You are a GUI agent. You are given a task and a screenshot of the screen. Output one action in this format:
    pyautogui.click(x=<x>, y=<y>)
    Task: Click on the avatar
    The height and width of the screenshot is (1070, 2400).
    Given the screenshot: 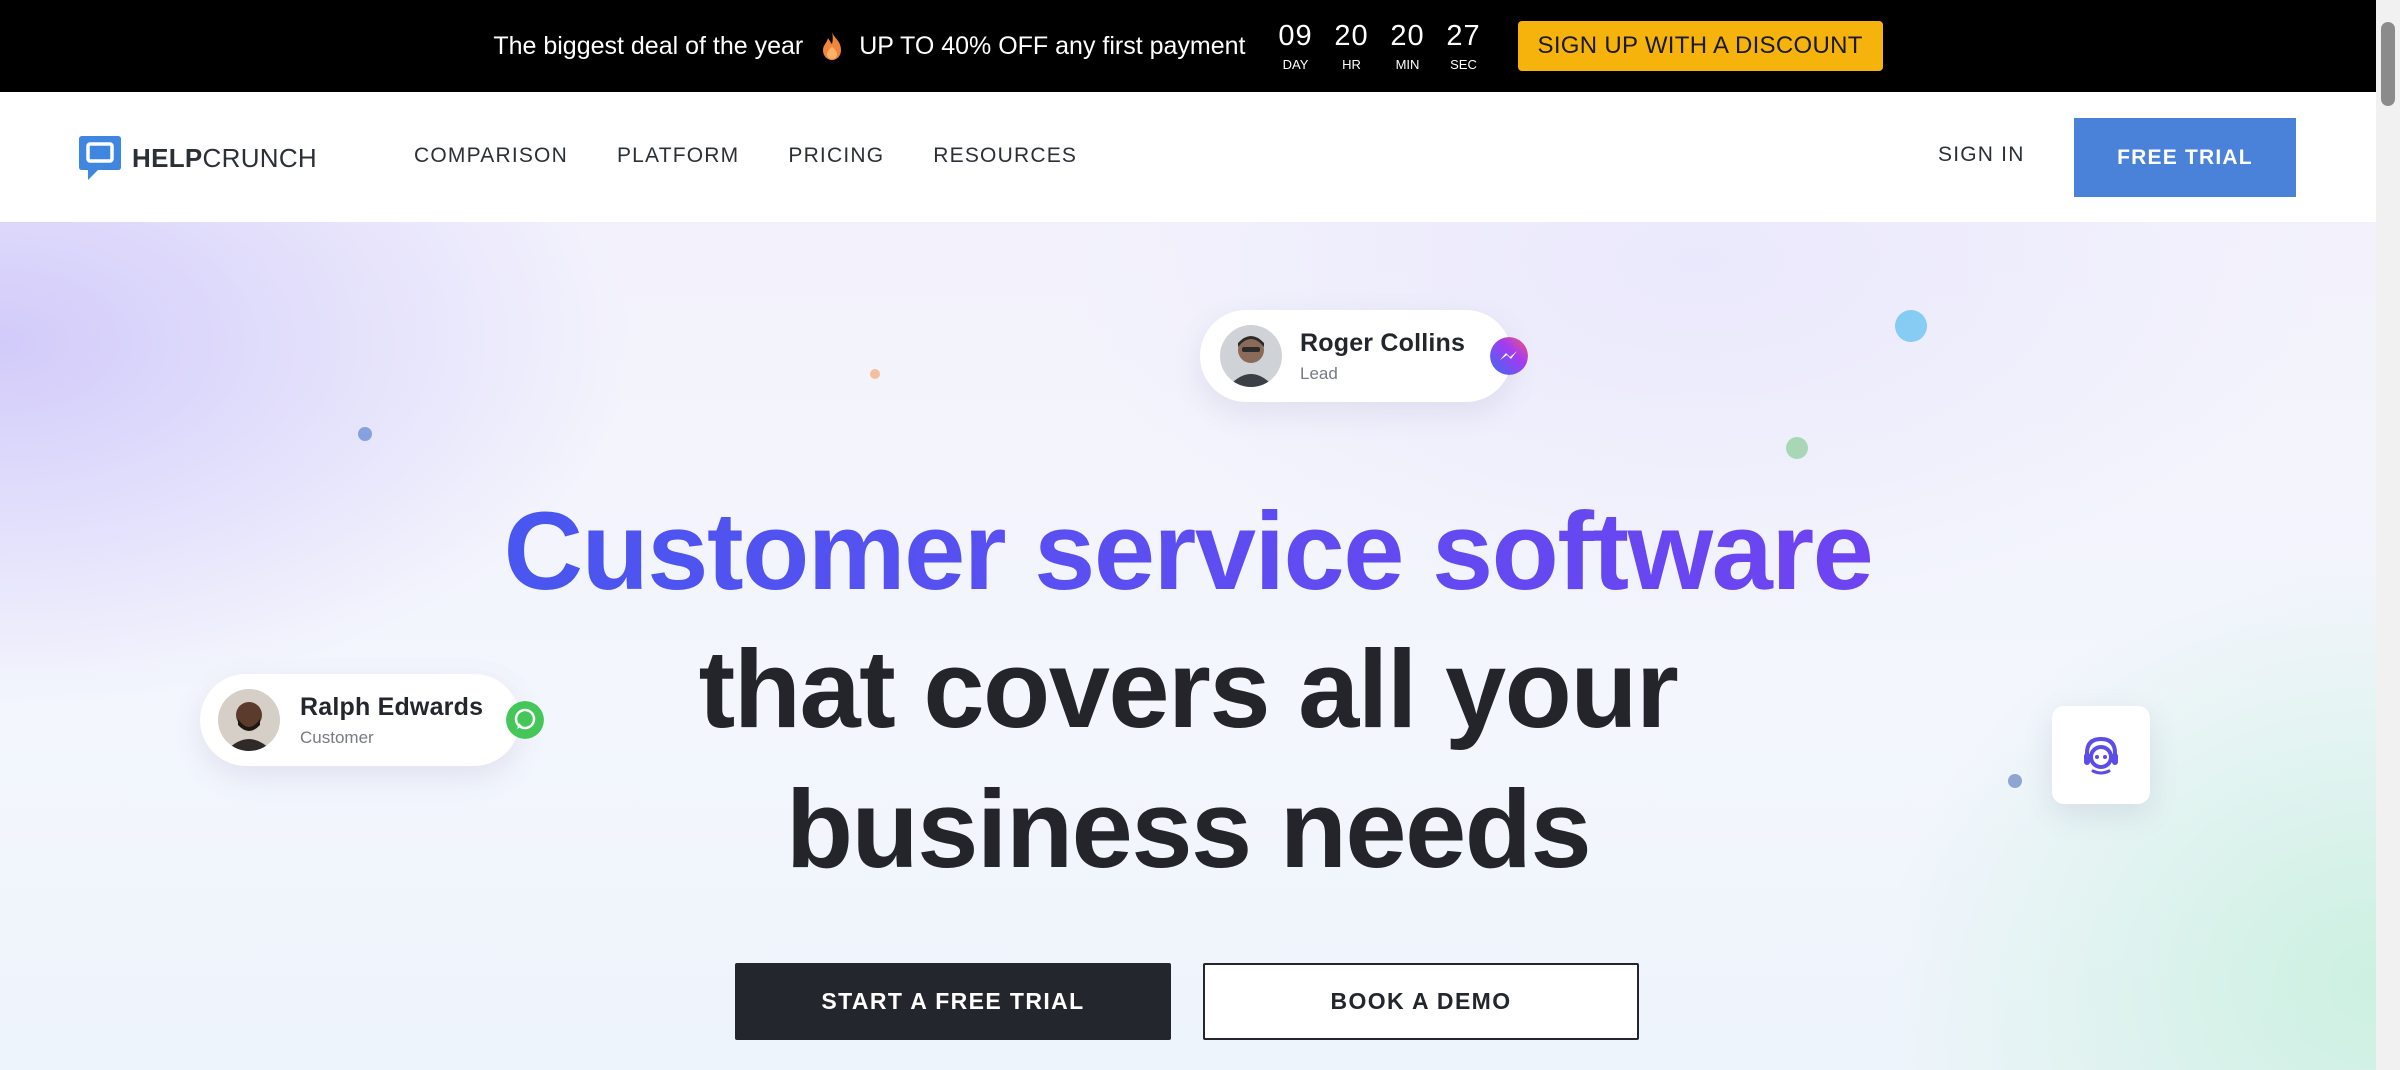 What is the action you would take?
    pyautogui.click(x=1251, y=356)
    